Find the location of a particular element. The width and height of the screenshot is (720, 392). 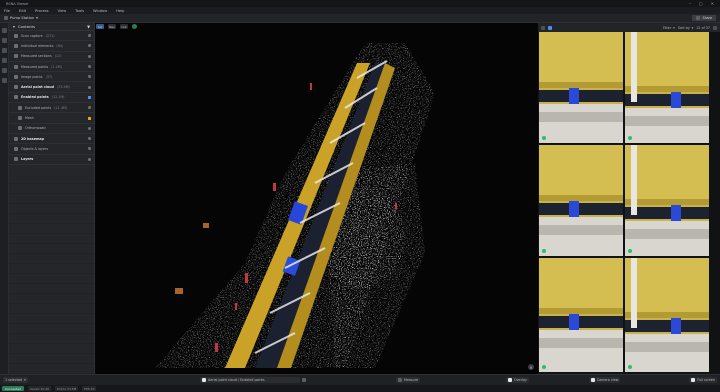

filter-select: Filter ▾ is located at coordinates (669, 28).